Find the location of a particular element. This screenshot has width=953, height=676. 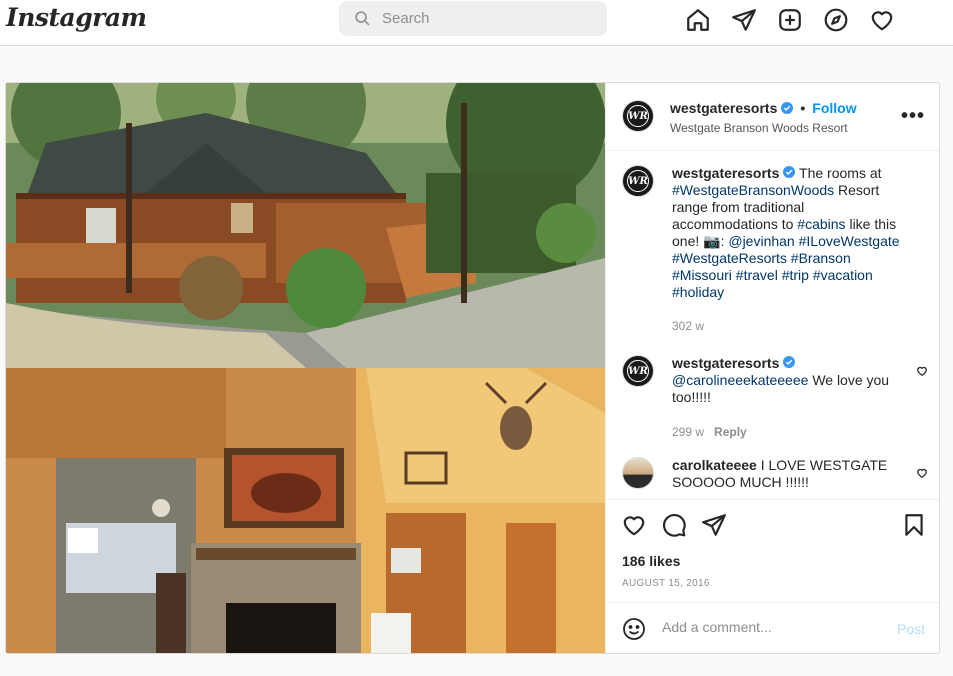

explore-icon is located at coordinates (836, 20).